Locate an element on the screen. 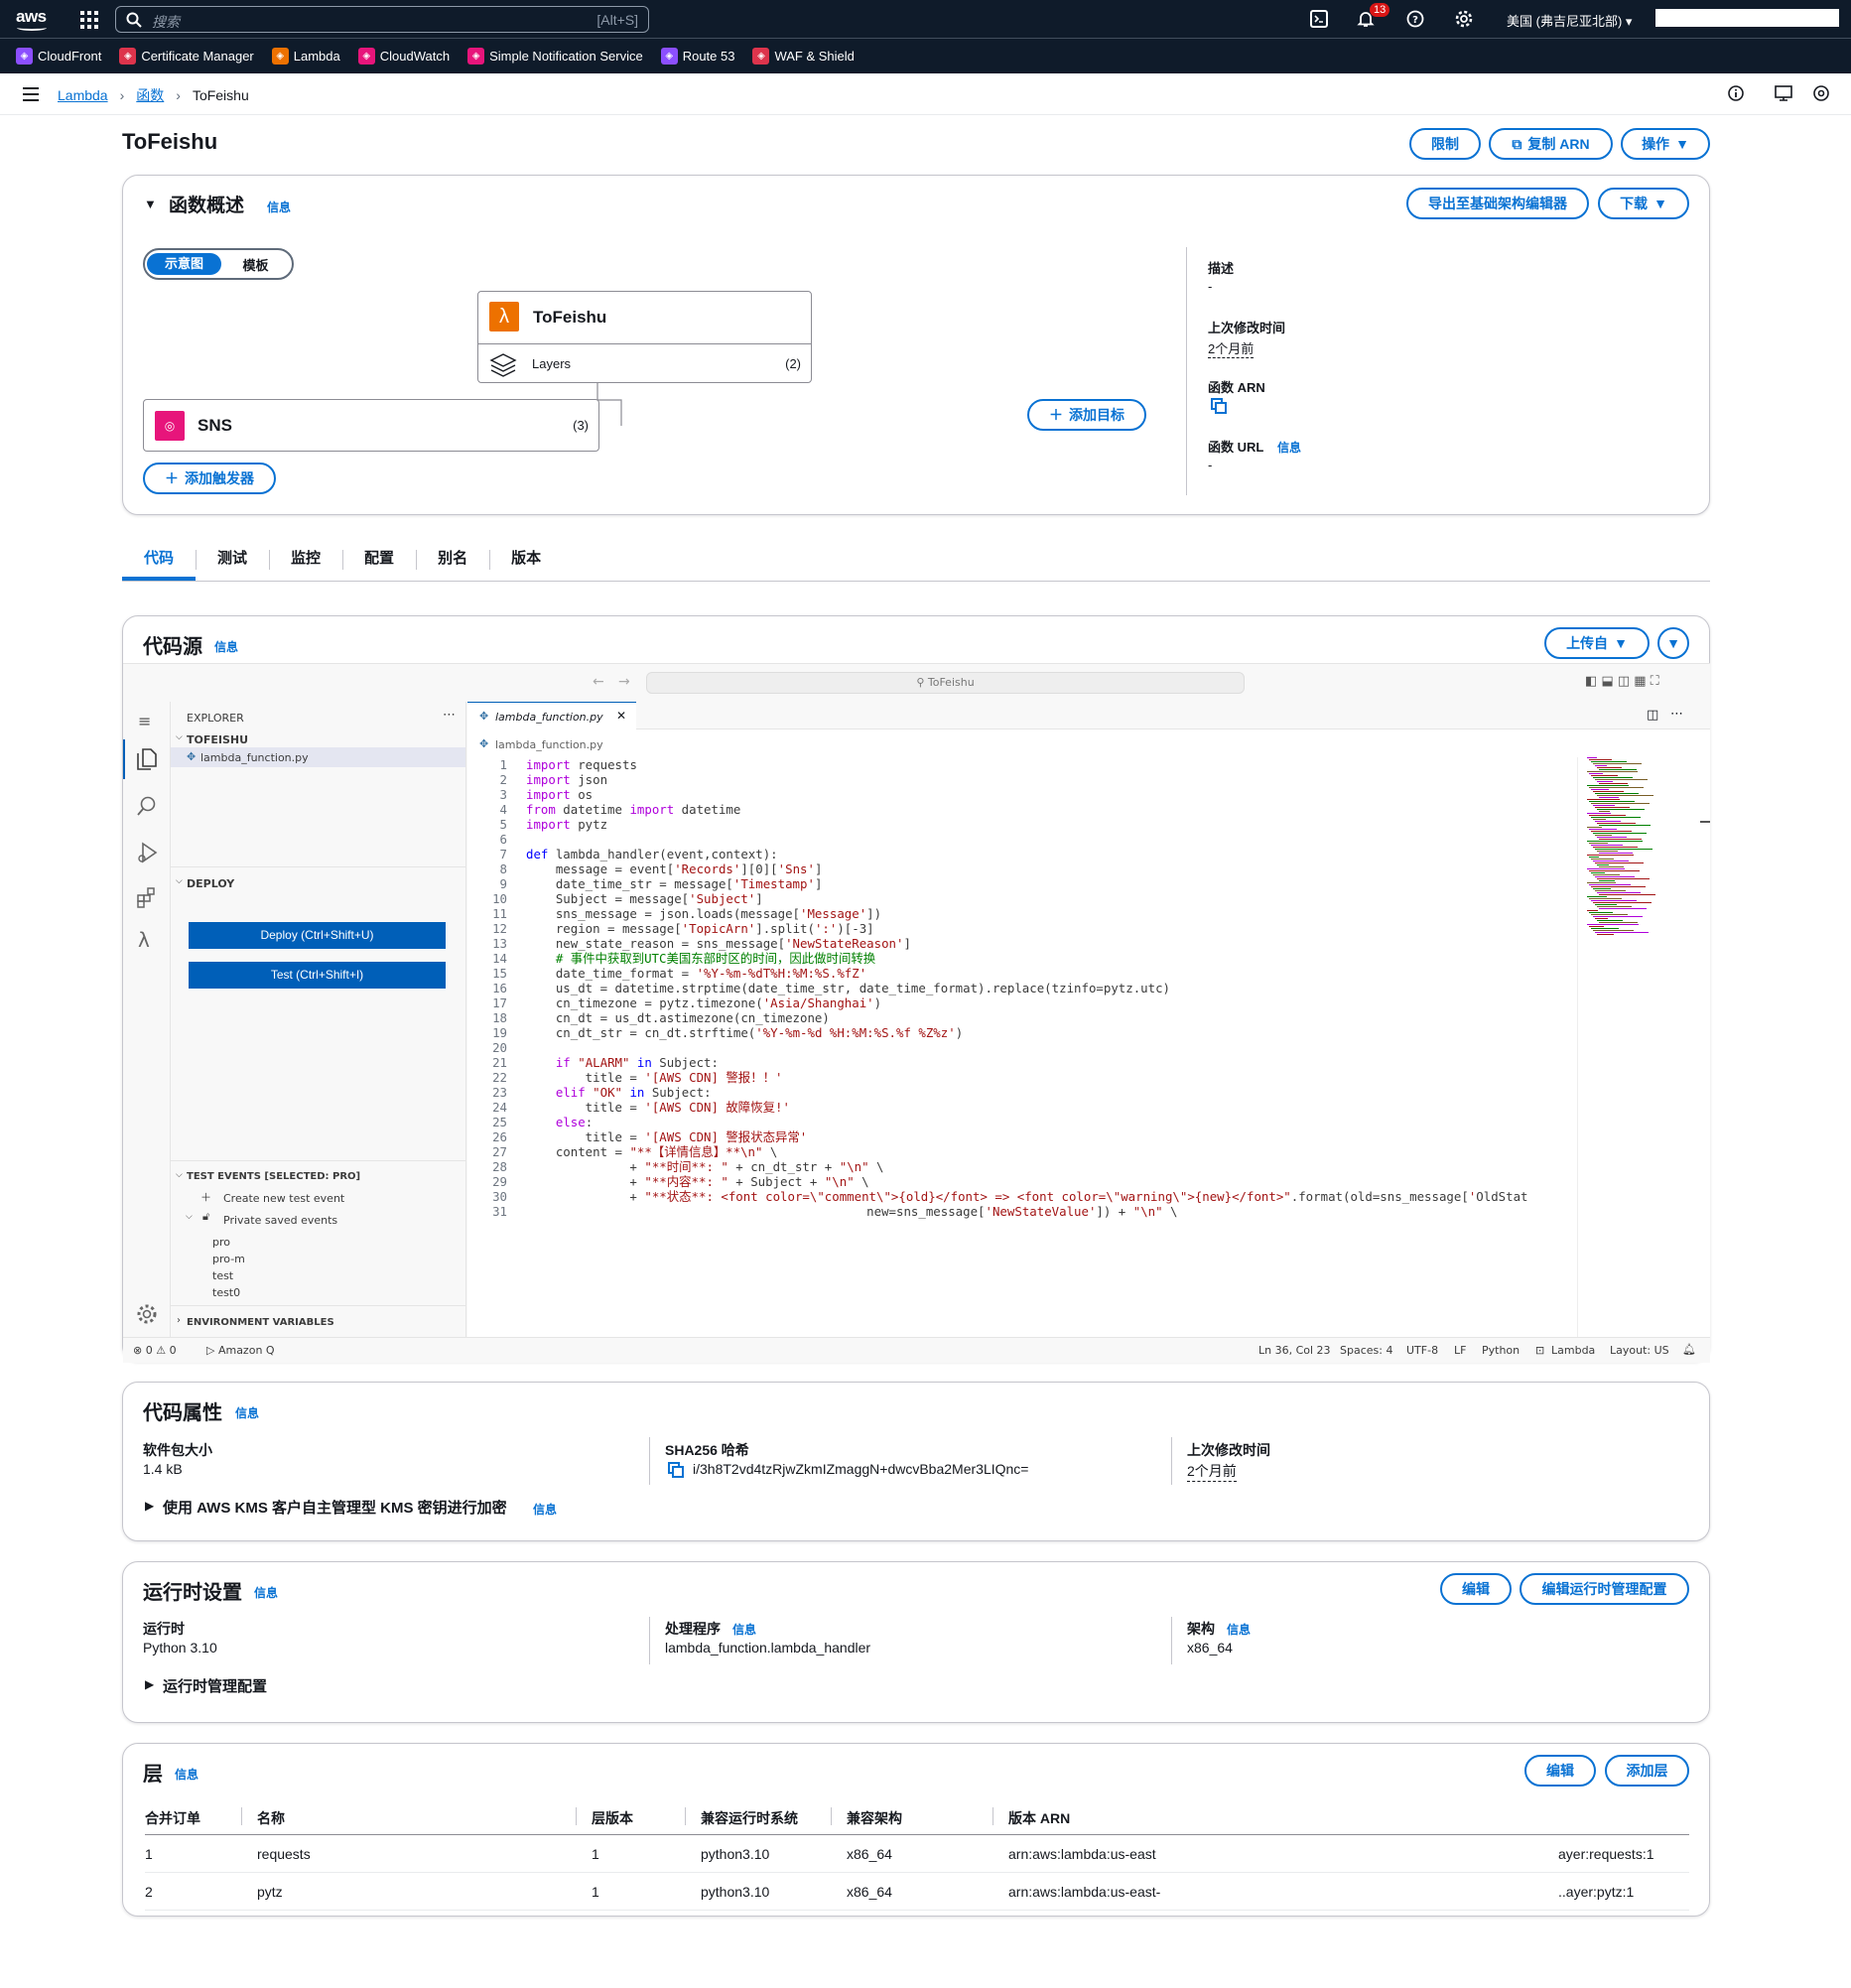 This screenshot has width=1851, height=1988. code-line: title = '[AWS CDN] 故障恢复!' is located at coordinates (658, 1107).